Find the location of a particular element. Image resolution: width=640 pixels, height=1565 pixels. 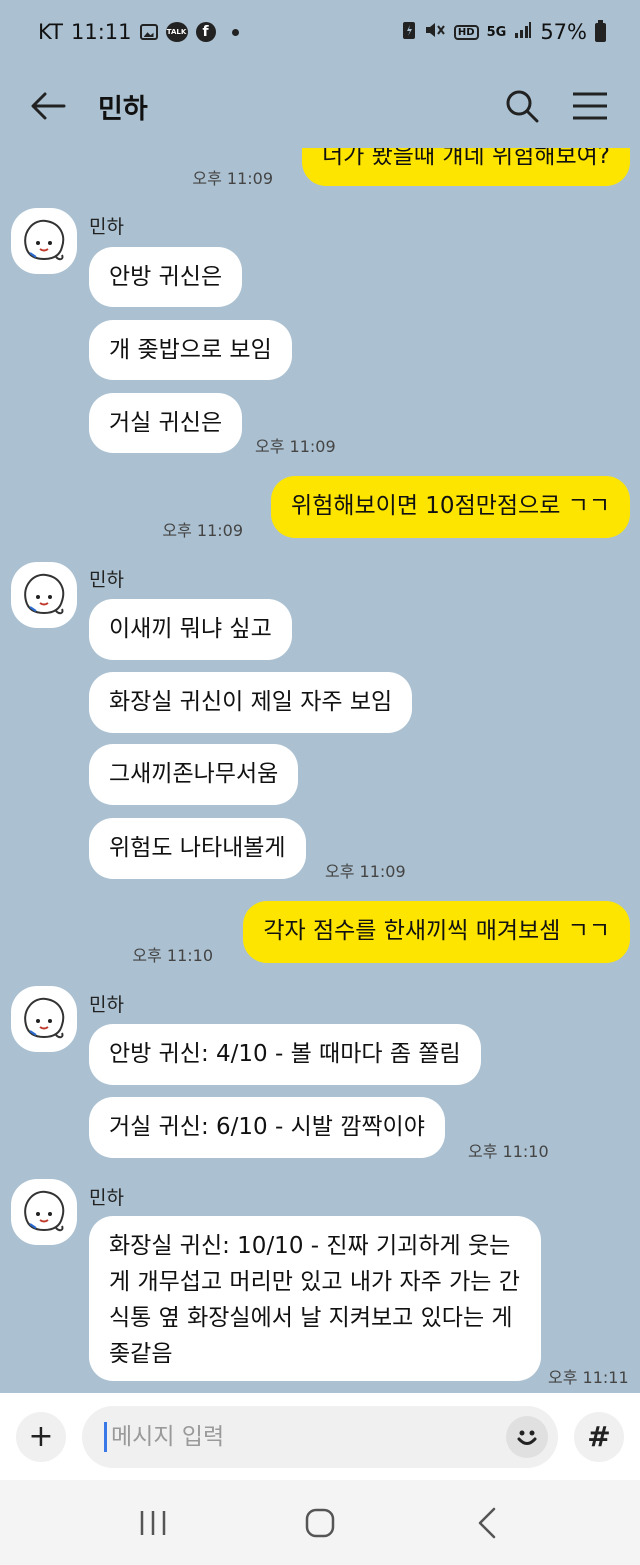

system-navigation-bar is located at coordinates (320, 1522).